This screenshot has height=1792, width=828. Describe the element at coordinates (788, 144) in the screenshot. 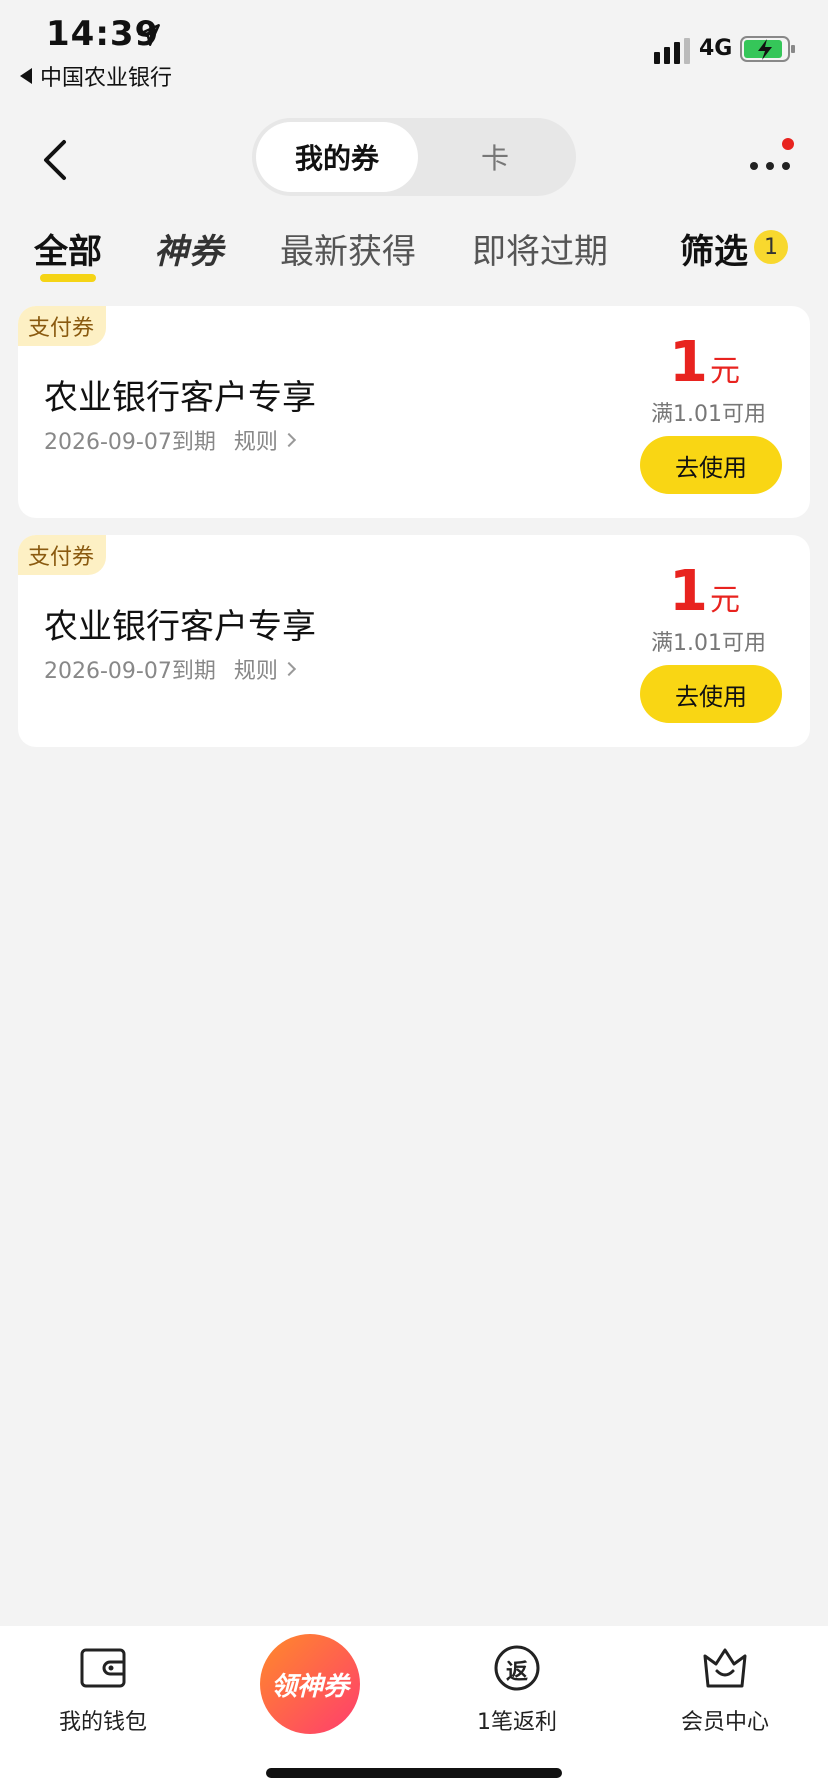

I see `notification-dot` at that location.